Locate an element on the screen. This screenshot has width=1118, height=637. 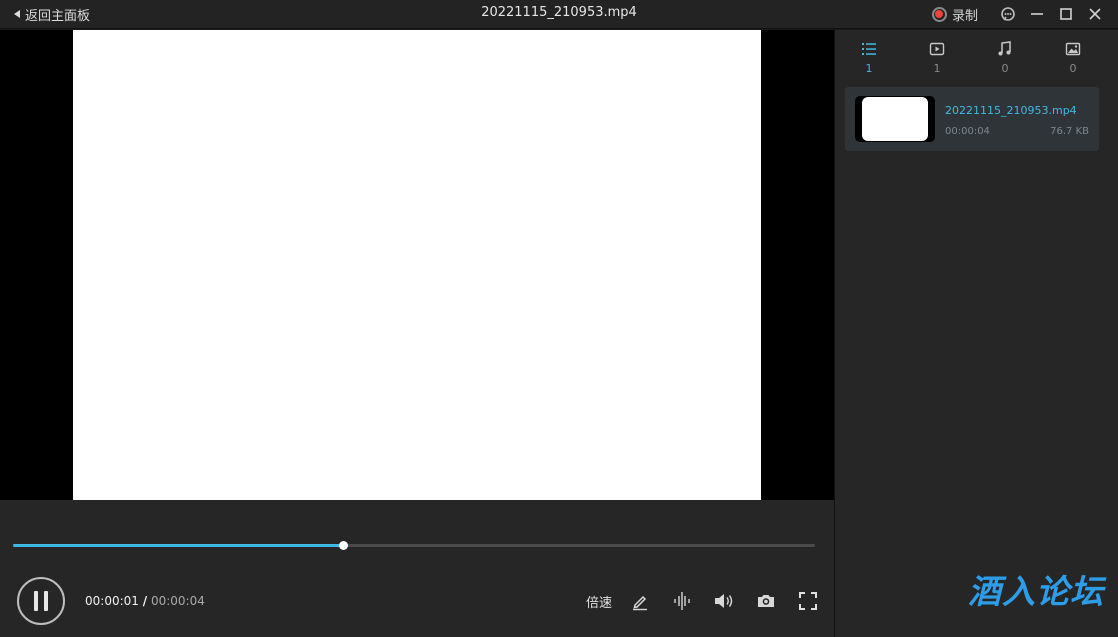
progress-fill is located at coordinates (178, 545).